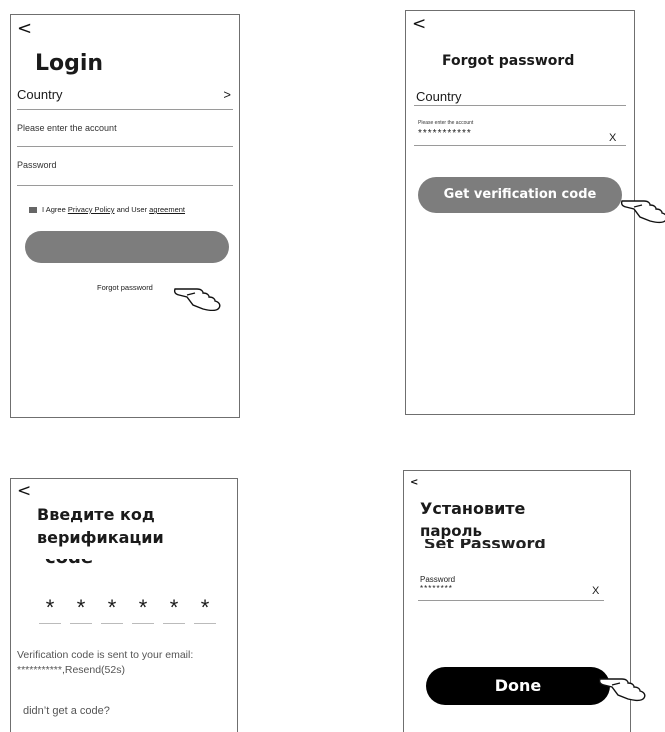 This screenshot has width=665, height=732. Describe the element at coordinates (96, 514) in the screenshot. I see `page-title-line-1: Введите код` at that location.